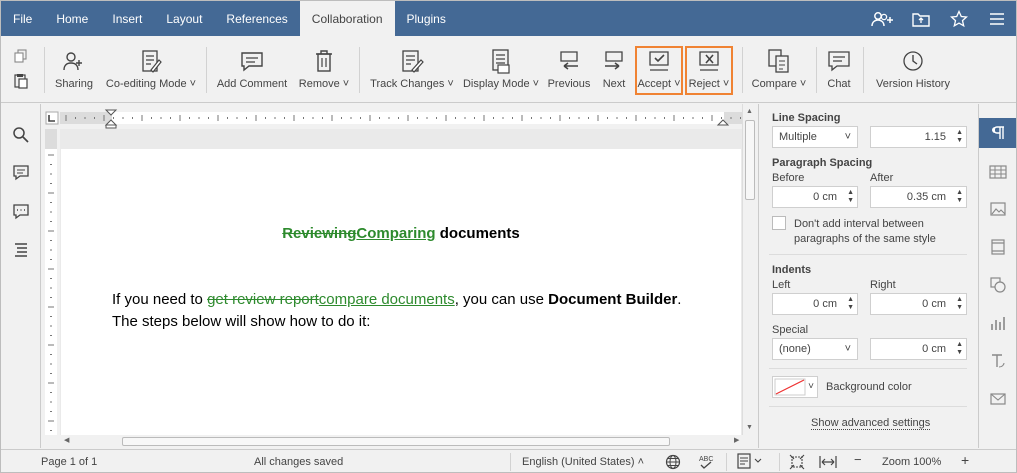  Describe the element at coordinates (913, 71) in the screenshot. I see `version-history-button: Version History` at that location.